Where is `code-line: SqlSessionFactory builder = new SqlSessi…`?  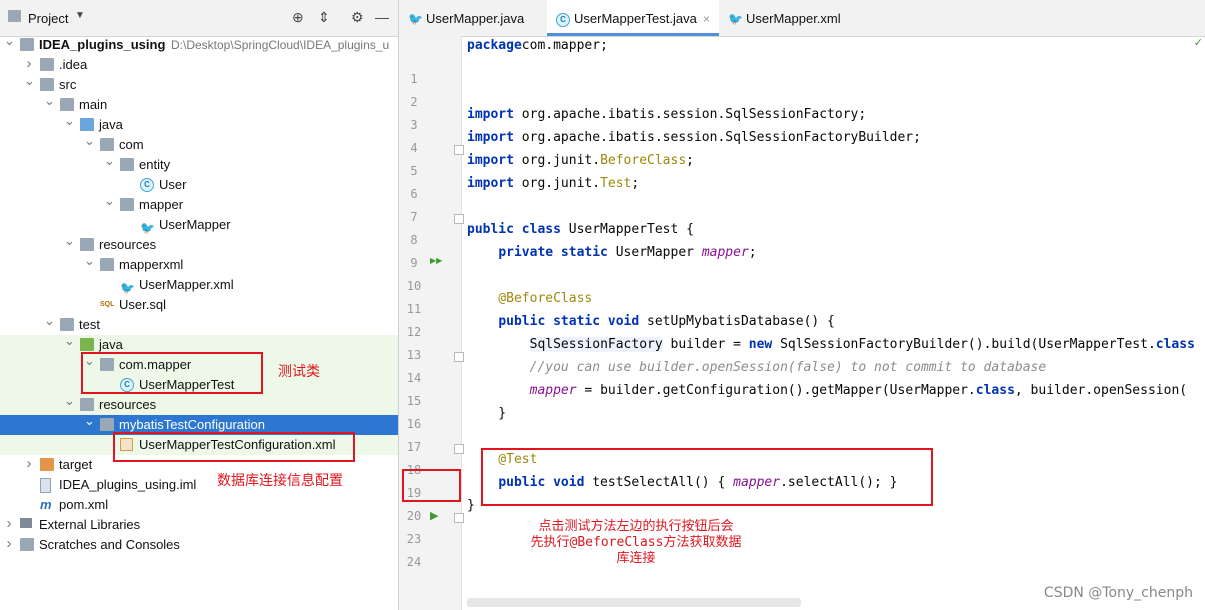
code-line: SqlSessionFactory builder = new SqlSessi… is located at coordinates (831, 344).